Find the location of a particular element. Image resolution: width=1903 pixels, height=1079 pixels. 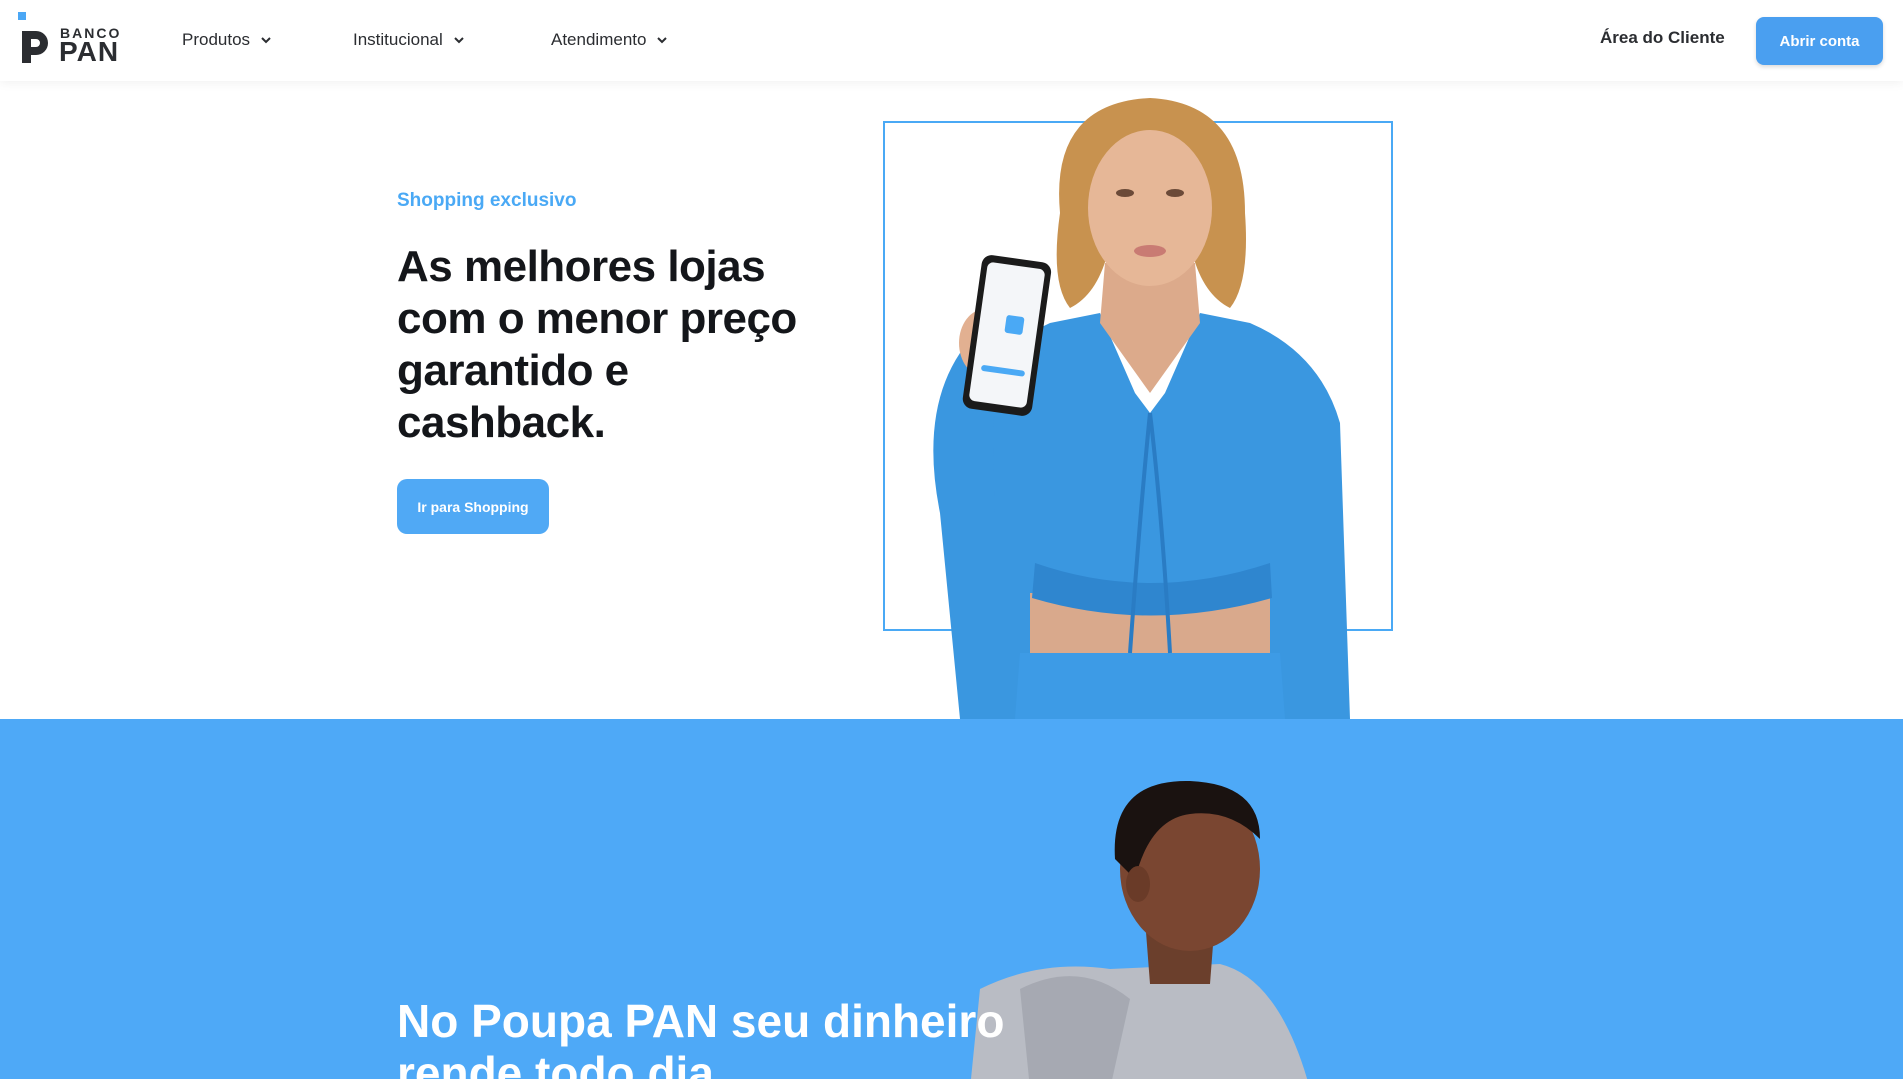

client-area-link: Área do Cliente is located at coordinates (1662, 38).